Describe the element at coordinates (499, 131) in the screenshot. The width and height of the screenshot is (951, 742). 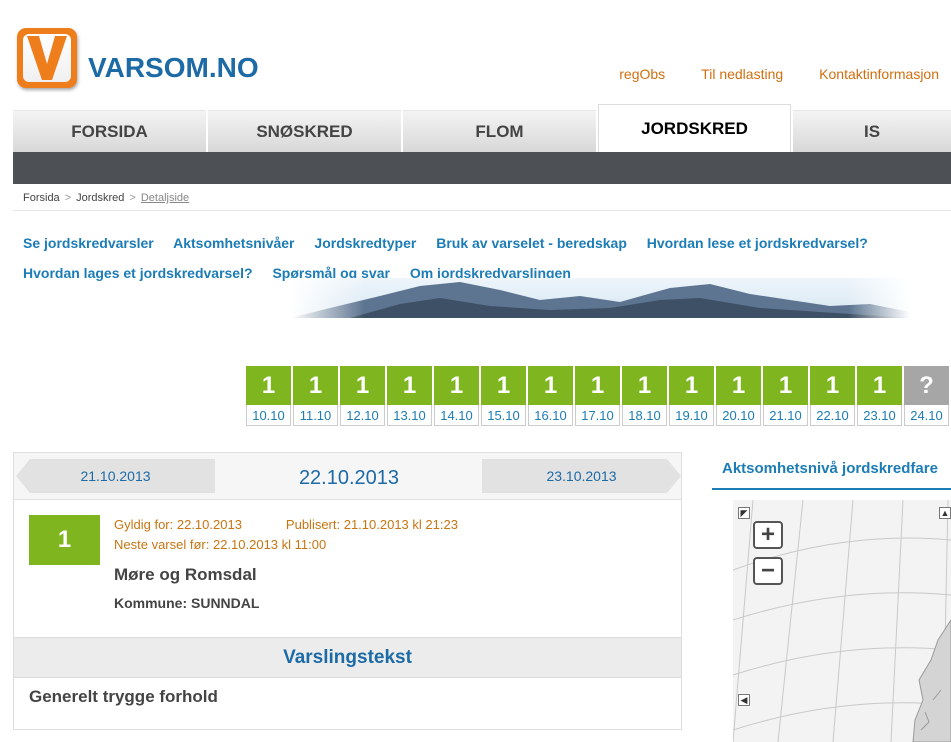
I see `tab-flom: FLOM` at that location.